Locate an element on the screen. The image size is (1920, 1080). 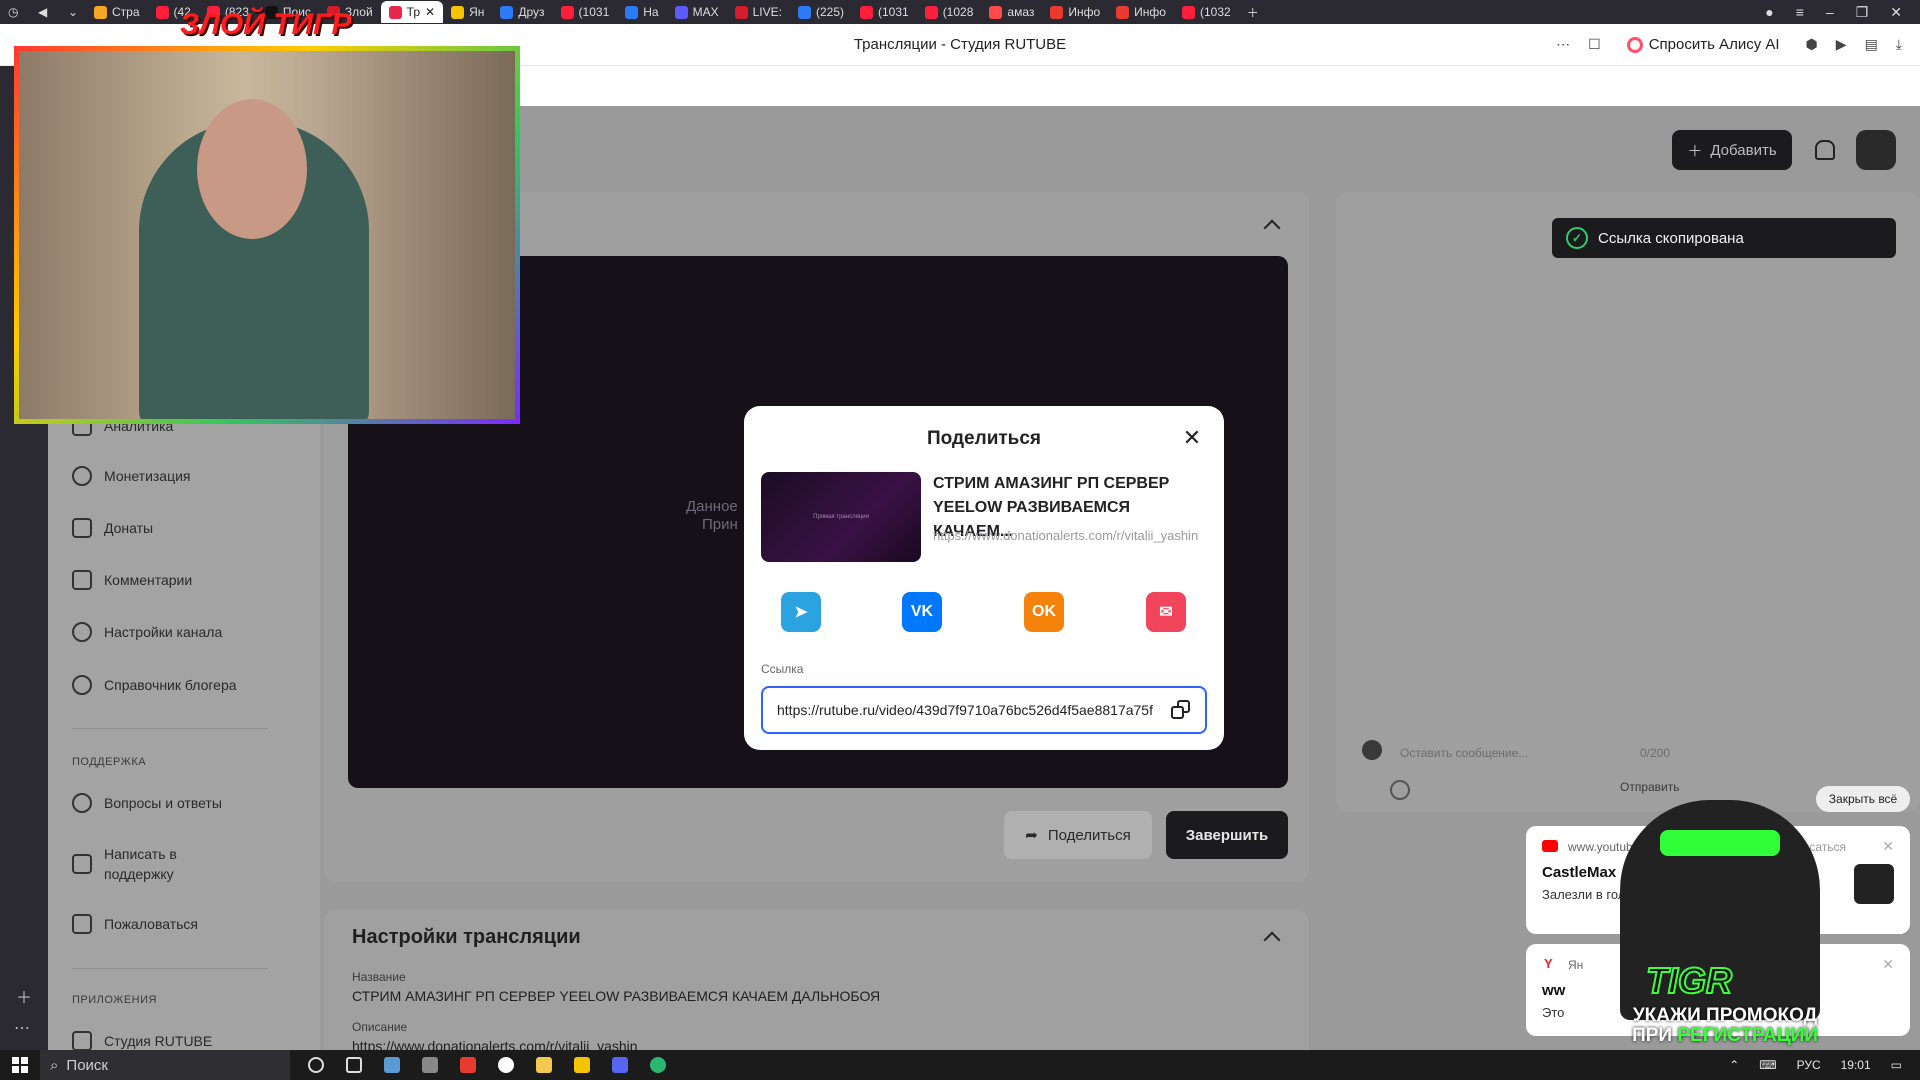
email-share-button: ✉ is located at coordinates (1166, 612).